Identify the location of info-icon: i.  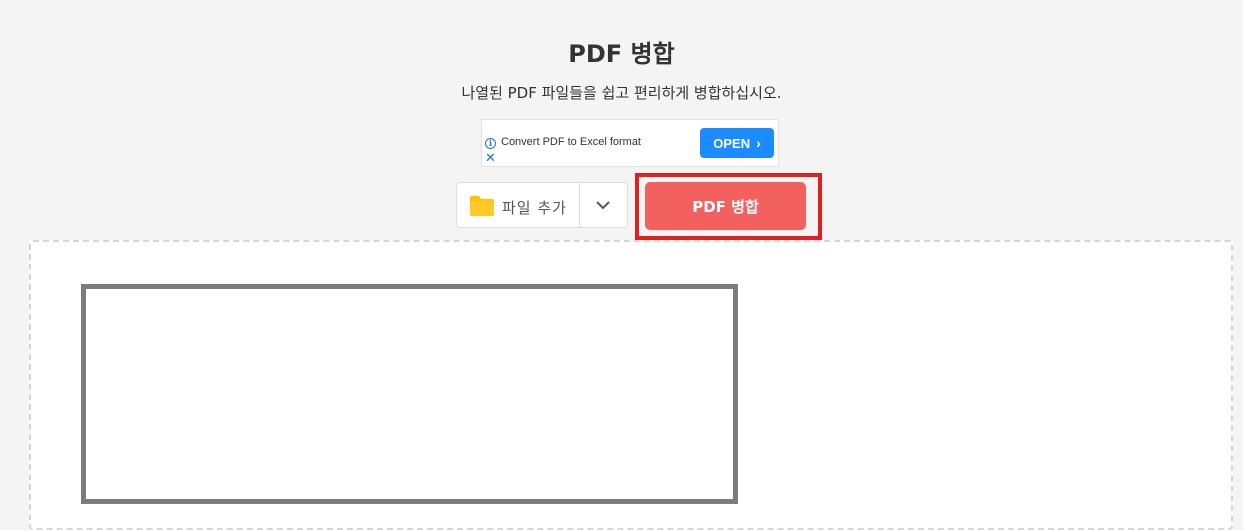
(490, 143).